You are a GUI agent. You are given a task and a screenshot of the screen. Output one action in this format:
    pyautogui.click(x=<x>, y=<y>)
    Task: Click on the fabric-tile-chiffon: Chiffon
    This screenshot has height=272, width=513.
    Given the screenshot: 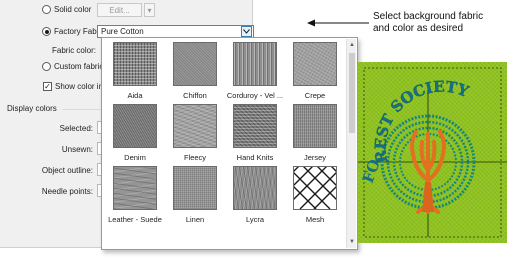 What is the action you would take?
    pyautogui.click(x=195, y=72)
    